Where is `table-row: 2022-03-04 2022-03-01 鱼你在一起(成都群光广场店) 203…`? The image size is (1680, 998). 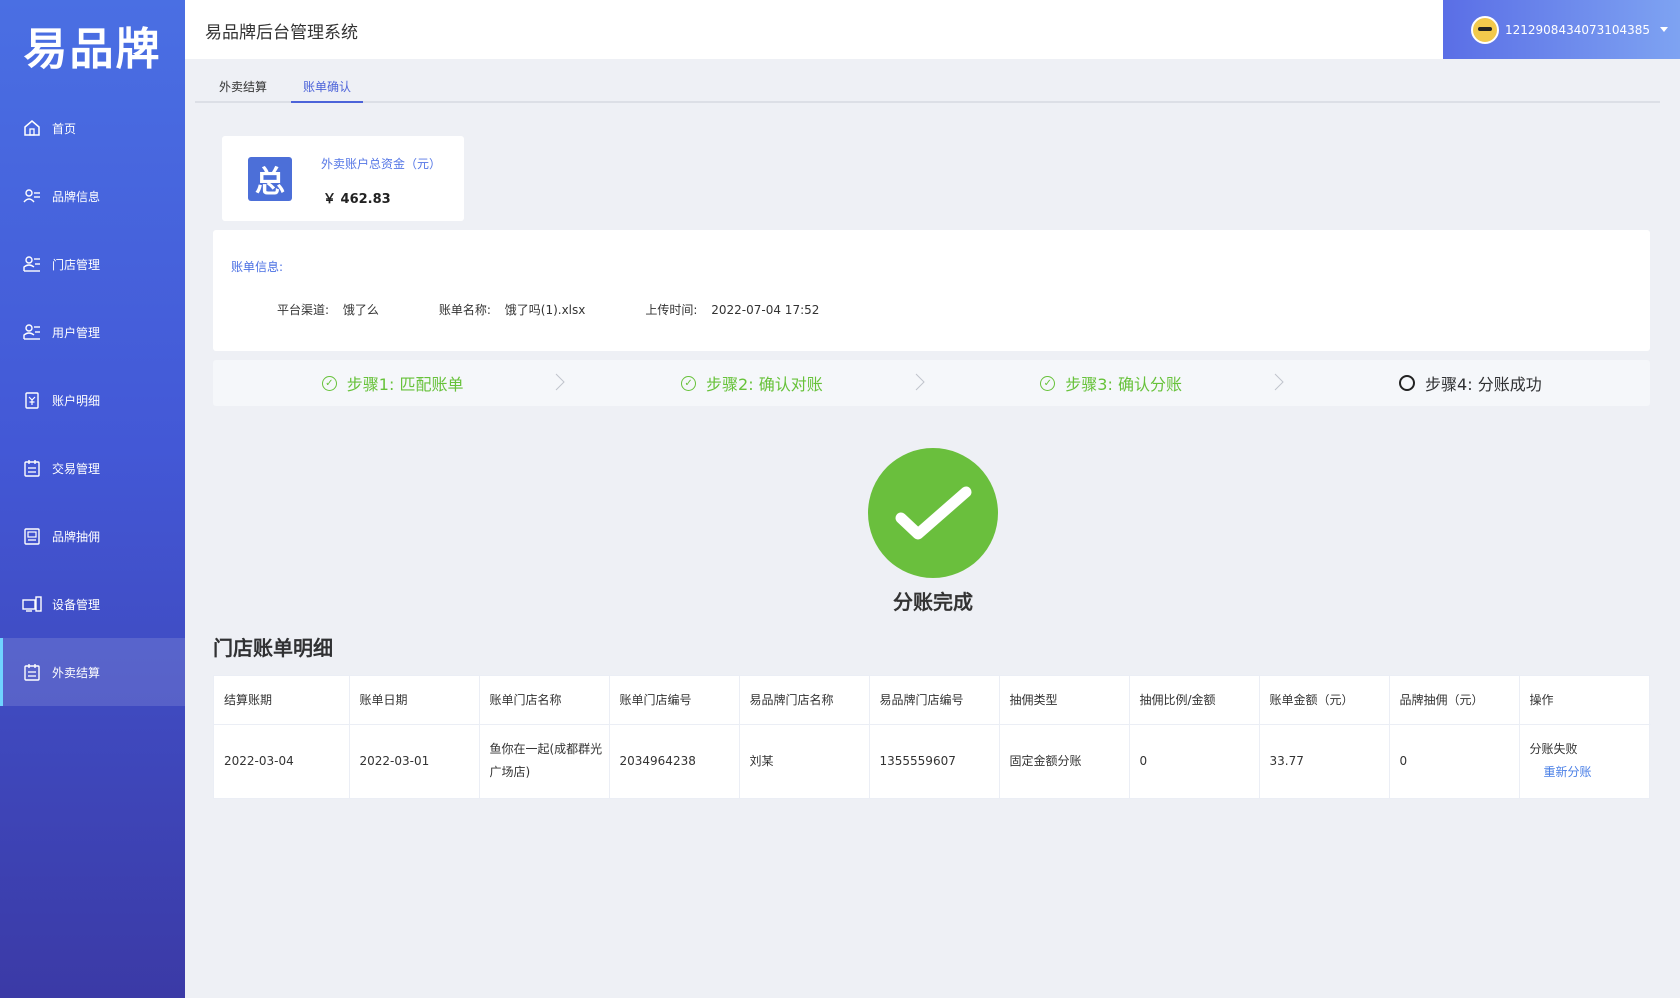
table-row: 2022-03-04 2022-03-01 鱼你在一起(成都群光广场店) 203… is located at coordinates (932, 761).